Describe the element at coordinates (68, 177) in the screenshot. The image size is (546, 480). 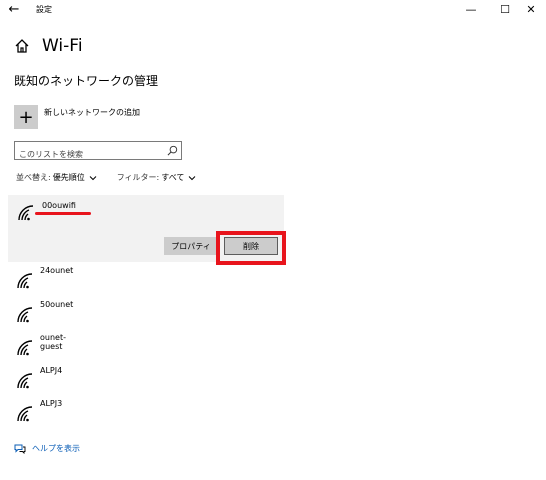
I see `sort-value: 優先順位` at that location.